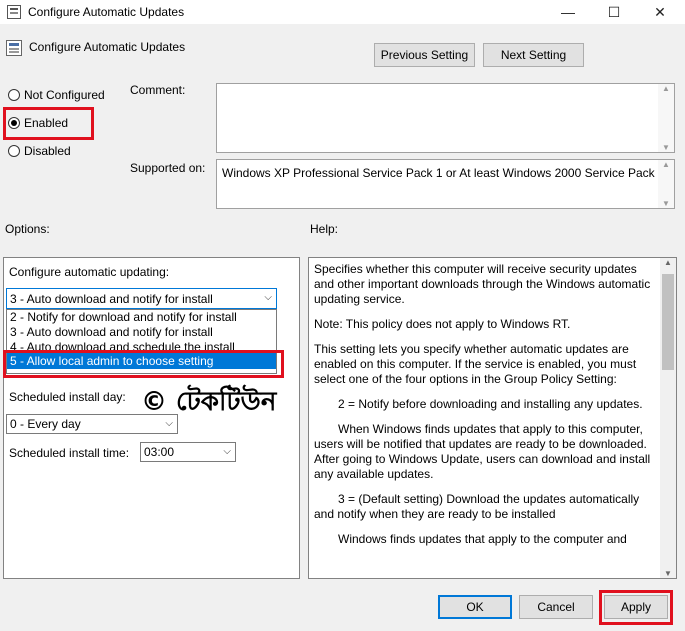 This screenshot has height=631, width=685. I want to click on scheduled-time-value: 03:00, so click(159, 452).